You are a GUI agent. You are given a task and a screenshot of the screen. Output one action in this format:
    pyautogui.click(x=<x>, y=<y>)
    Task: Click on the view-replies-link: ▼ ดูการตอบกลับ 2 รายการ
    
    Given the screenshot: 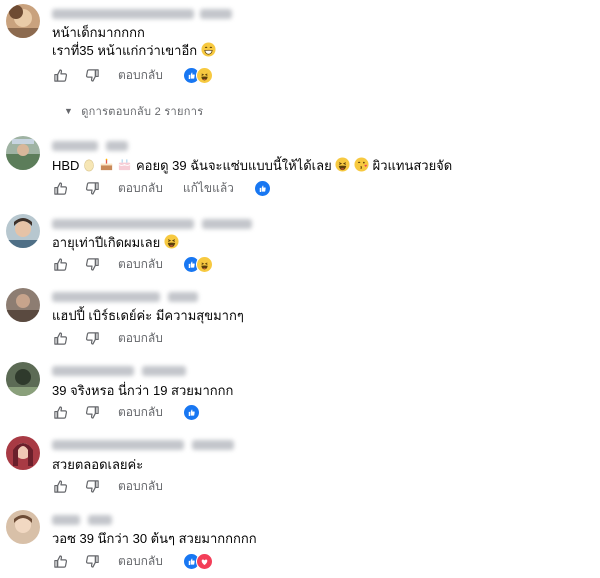 What is the action you would take?
    pyautogui.click(x=133, y=111)
    